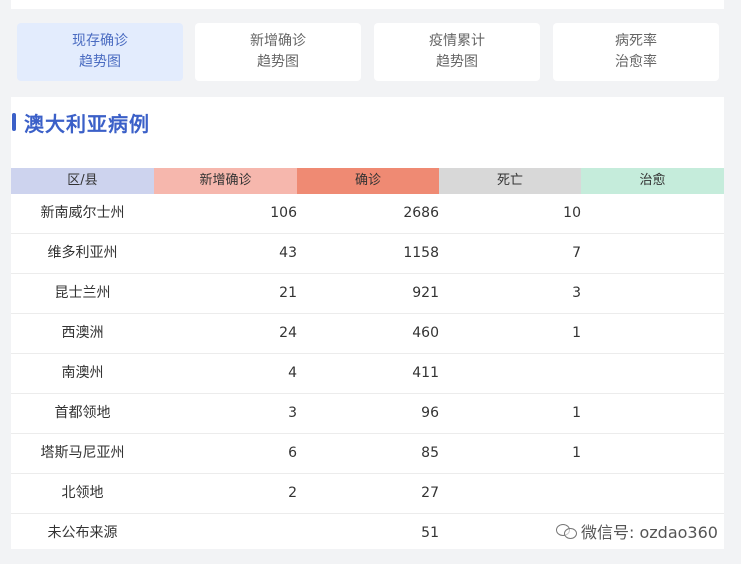 The width and height of the screenshot is (741, 564). Describe the element at coordinates (457, 41) in the screenshot. I see `tab-label-line1: 疫情累计` at that location.